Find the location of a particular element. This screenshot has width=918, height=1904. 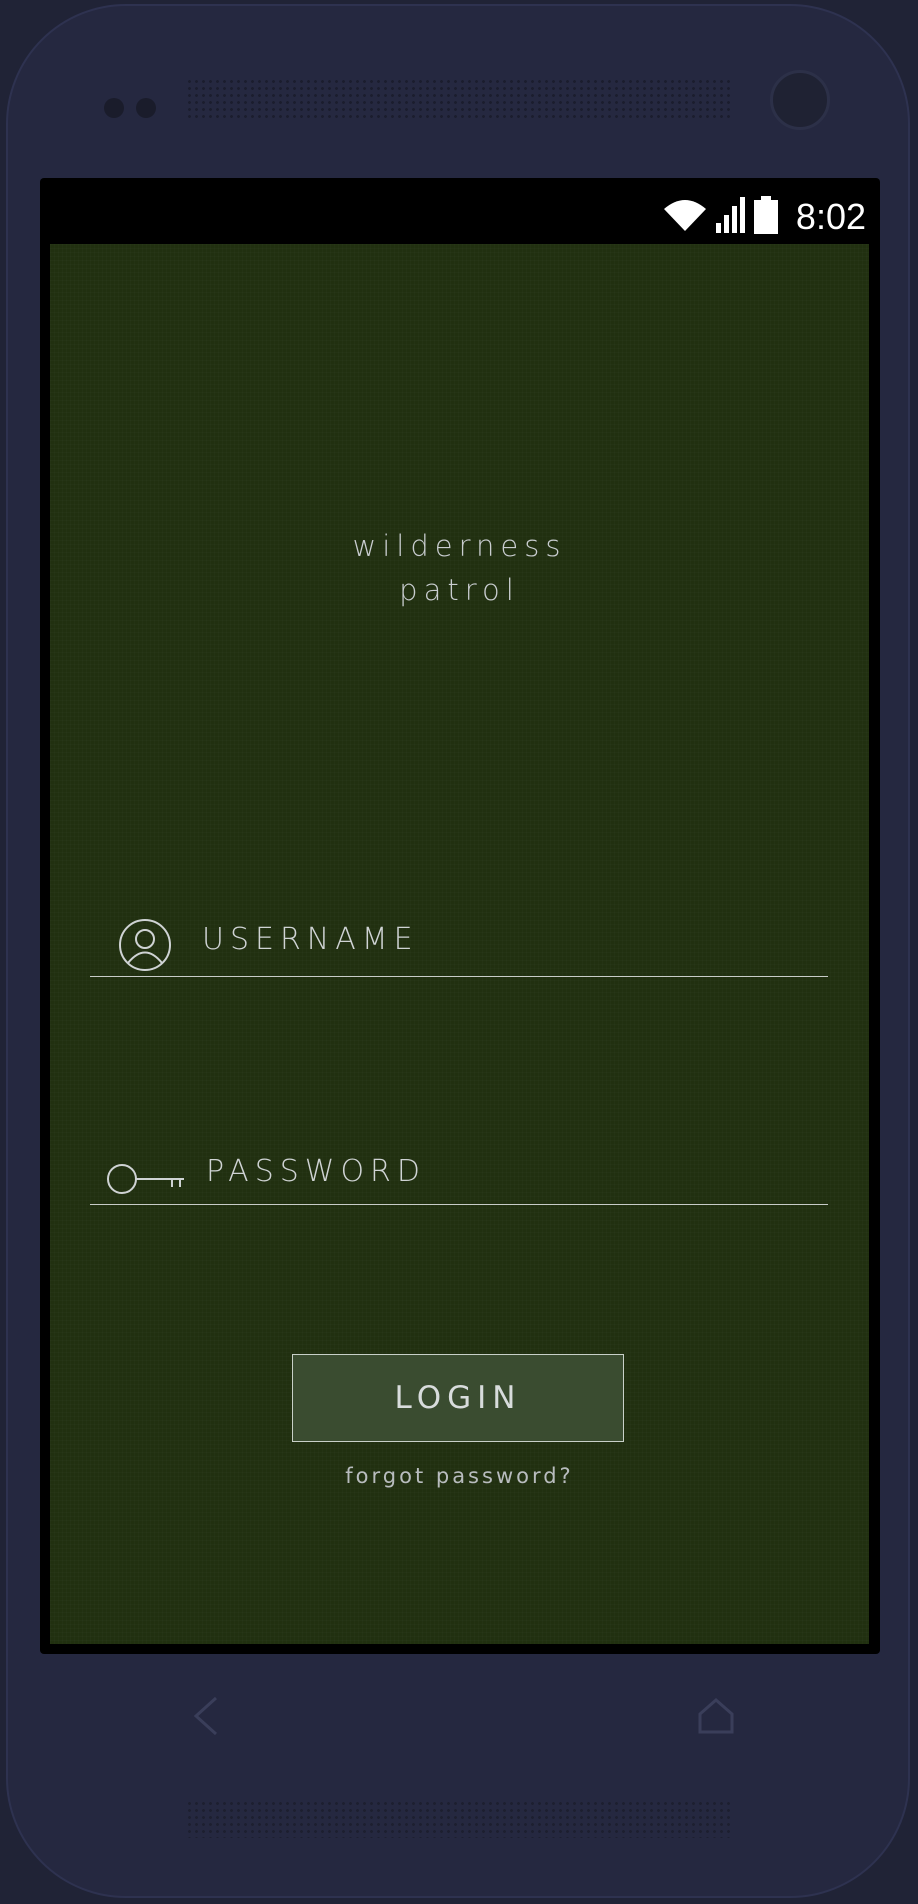

bottom-speaker-grille is located at coordinates (458, 1819).